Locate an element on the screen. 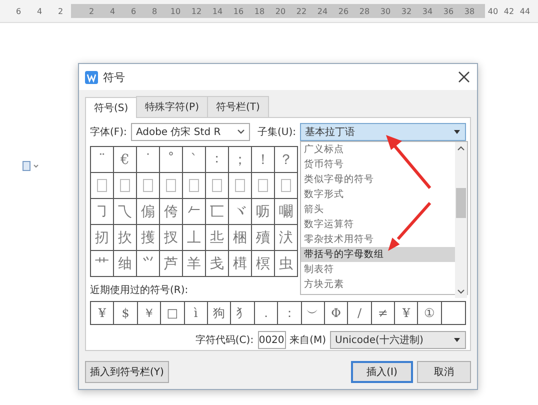 The image size is (538, 405). symbol-cell: ． is located at coordinates (266, 313).